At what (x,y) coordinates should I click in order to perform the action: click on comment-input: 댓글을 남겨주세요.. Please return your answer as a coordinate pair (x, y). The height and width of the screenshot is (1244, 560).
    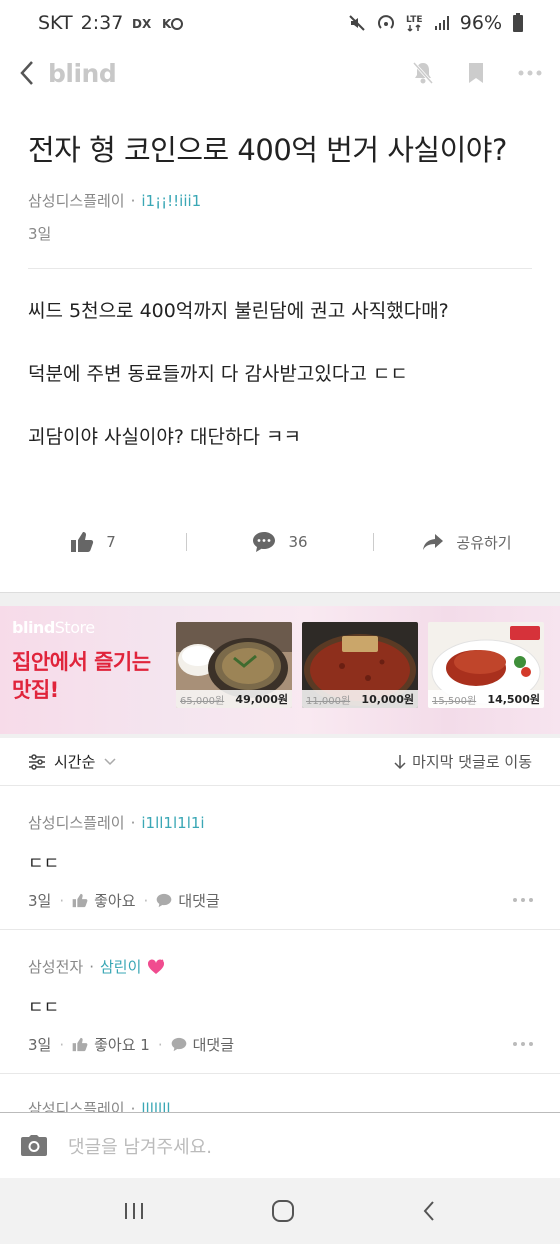
    Looking at the image, I should click on (140, 1146).